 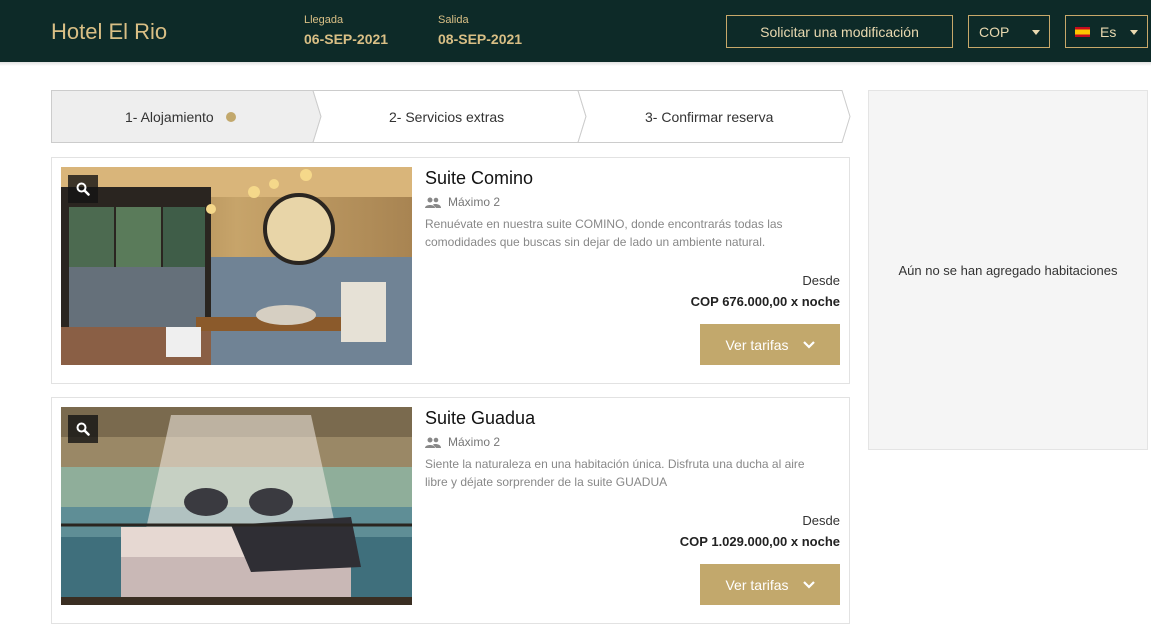 What do you see at coordinates (480, 30) in the screenshot?
I see `departure-date-block: Salida 08-SEP-2021` at bounding box center [480, 30].